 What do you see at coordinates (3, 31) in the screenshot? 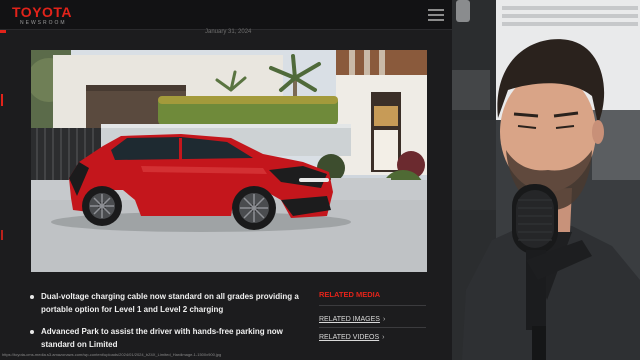
I see `accent-mark` at bounding box center [3, 31].